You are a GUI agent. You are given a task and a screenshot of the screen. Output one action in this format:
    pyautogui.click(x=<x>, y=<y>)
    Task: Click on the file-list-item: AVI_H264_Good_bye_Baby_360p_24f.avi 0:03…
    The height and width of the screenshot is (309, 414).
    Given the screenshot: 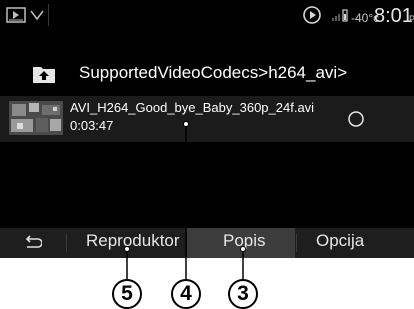 What is the action you would take?
    pyautogui.click(x=207, y=119)
    